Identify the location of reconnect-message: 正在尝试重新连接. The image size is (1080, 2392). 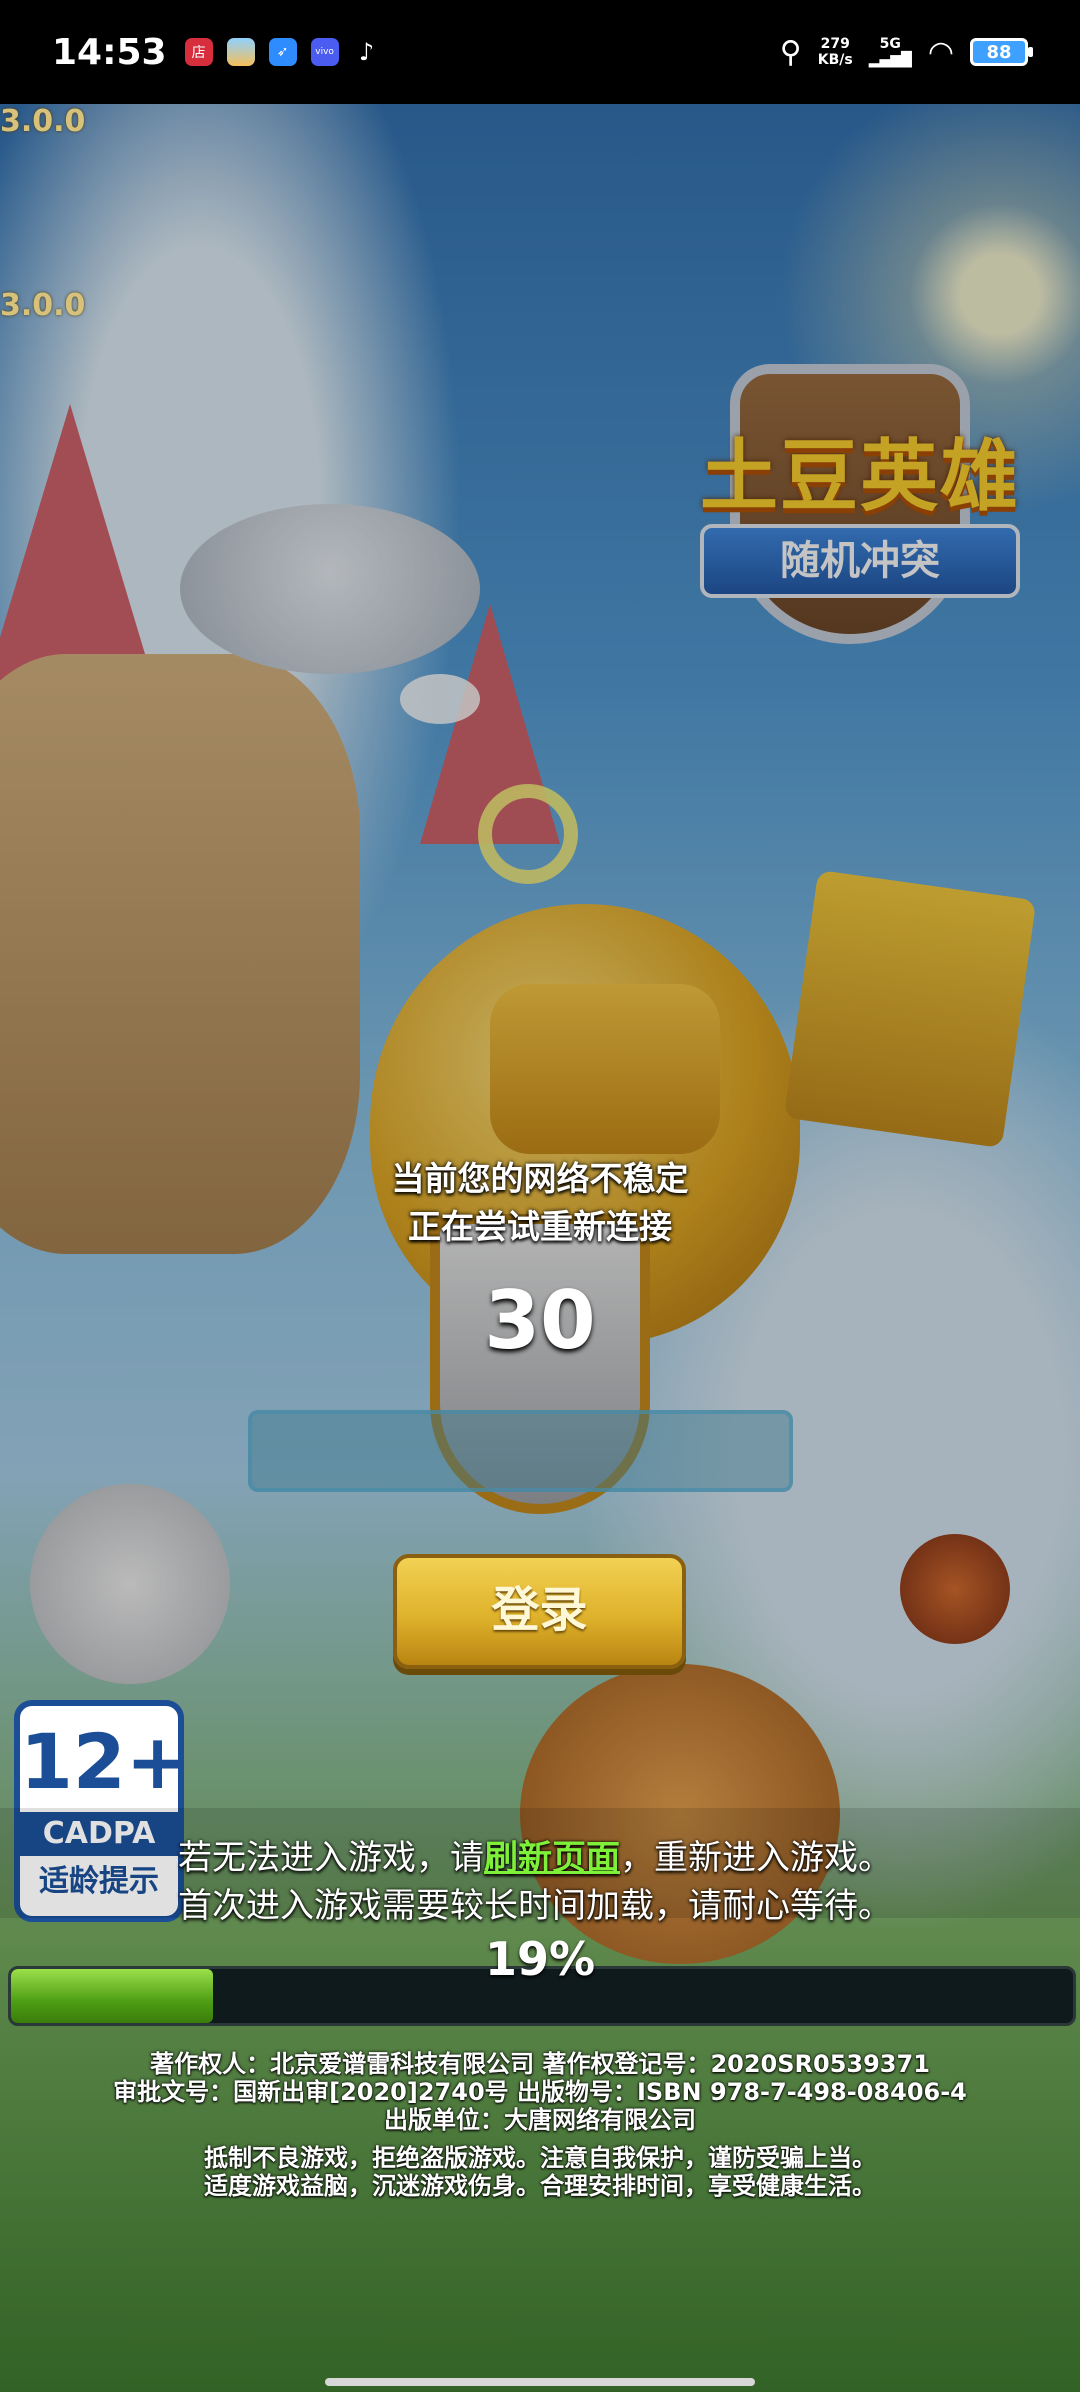
(540, 1226).